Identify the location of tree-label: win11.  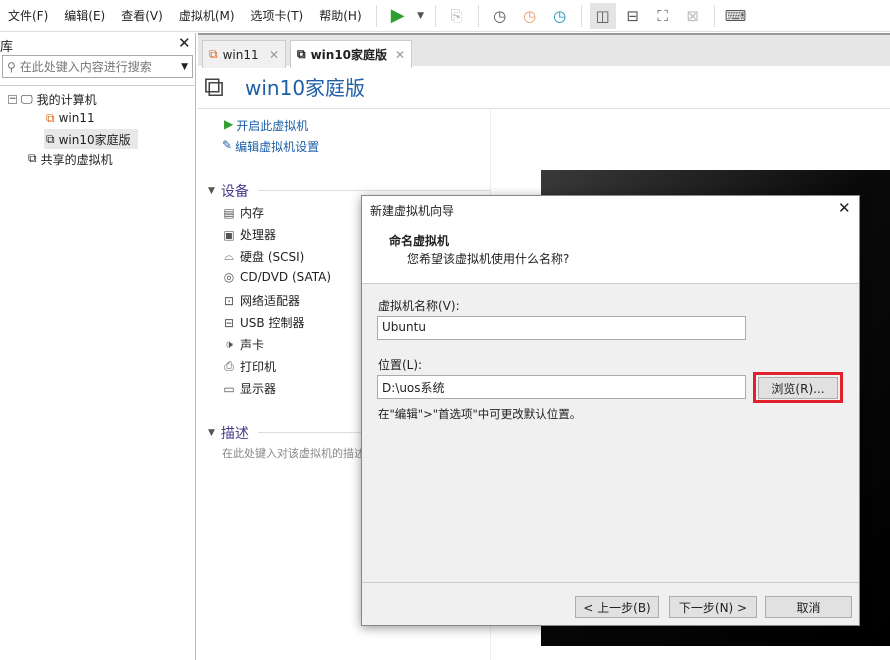
(76, 118).